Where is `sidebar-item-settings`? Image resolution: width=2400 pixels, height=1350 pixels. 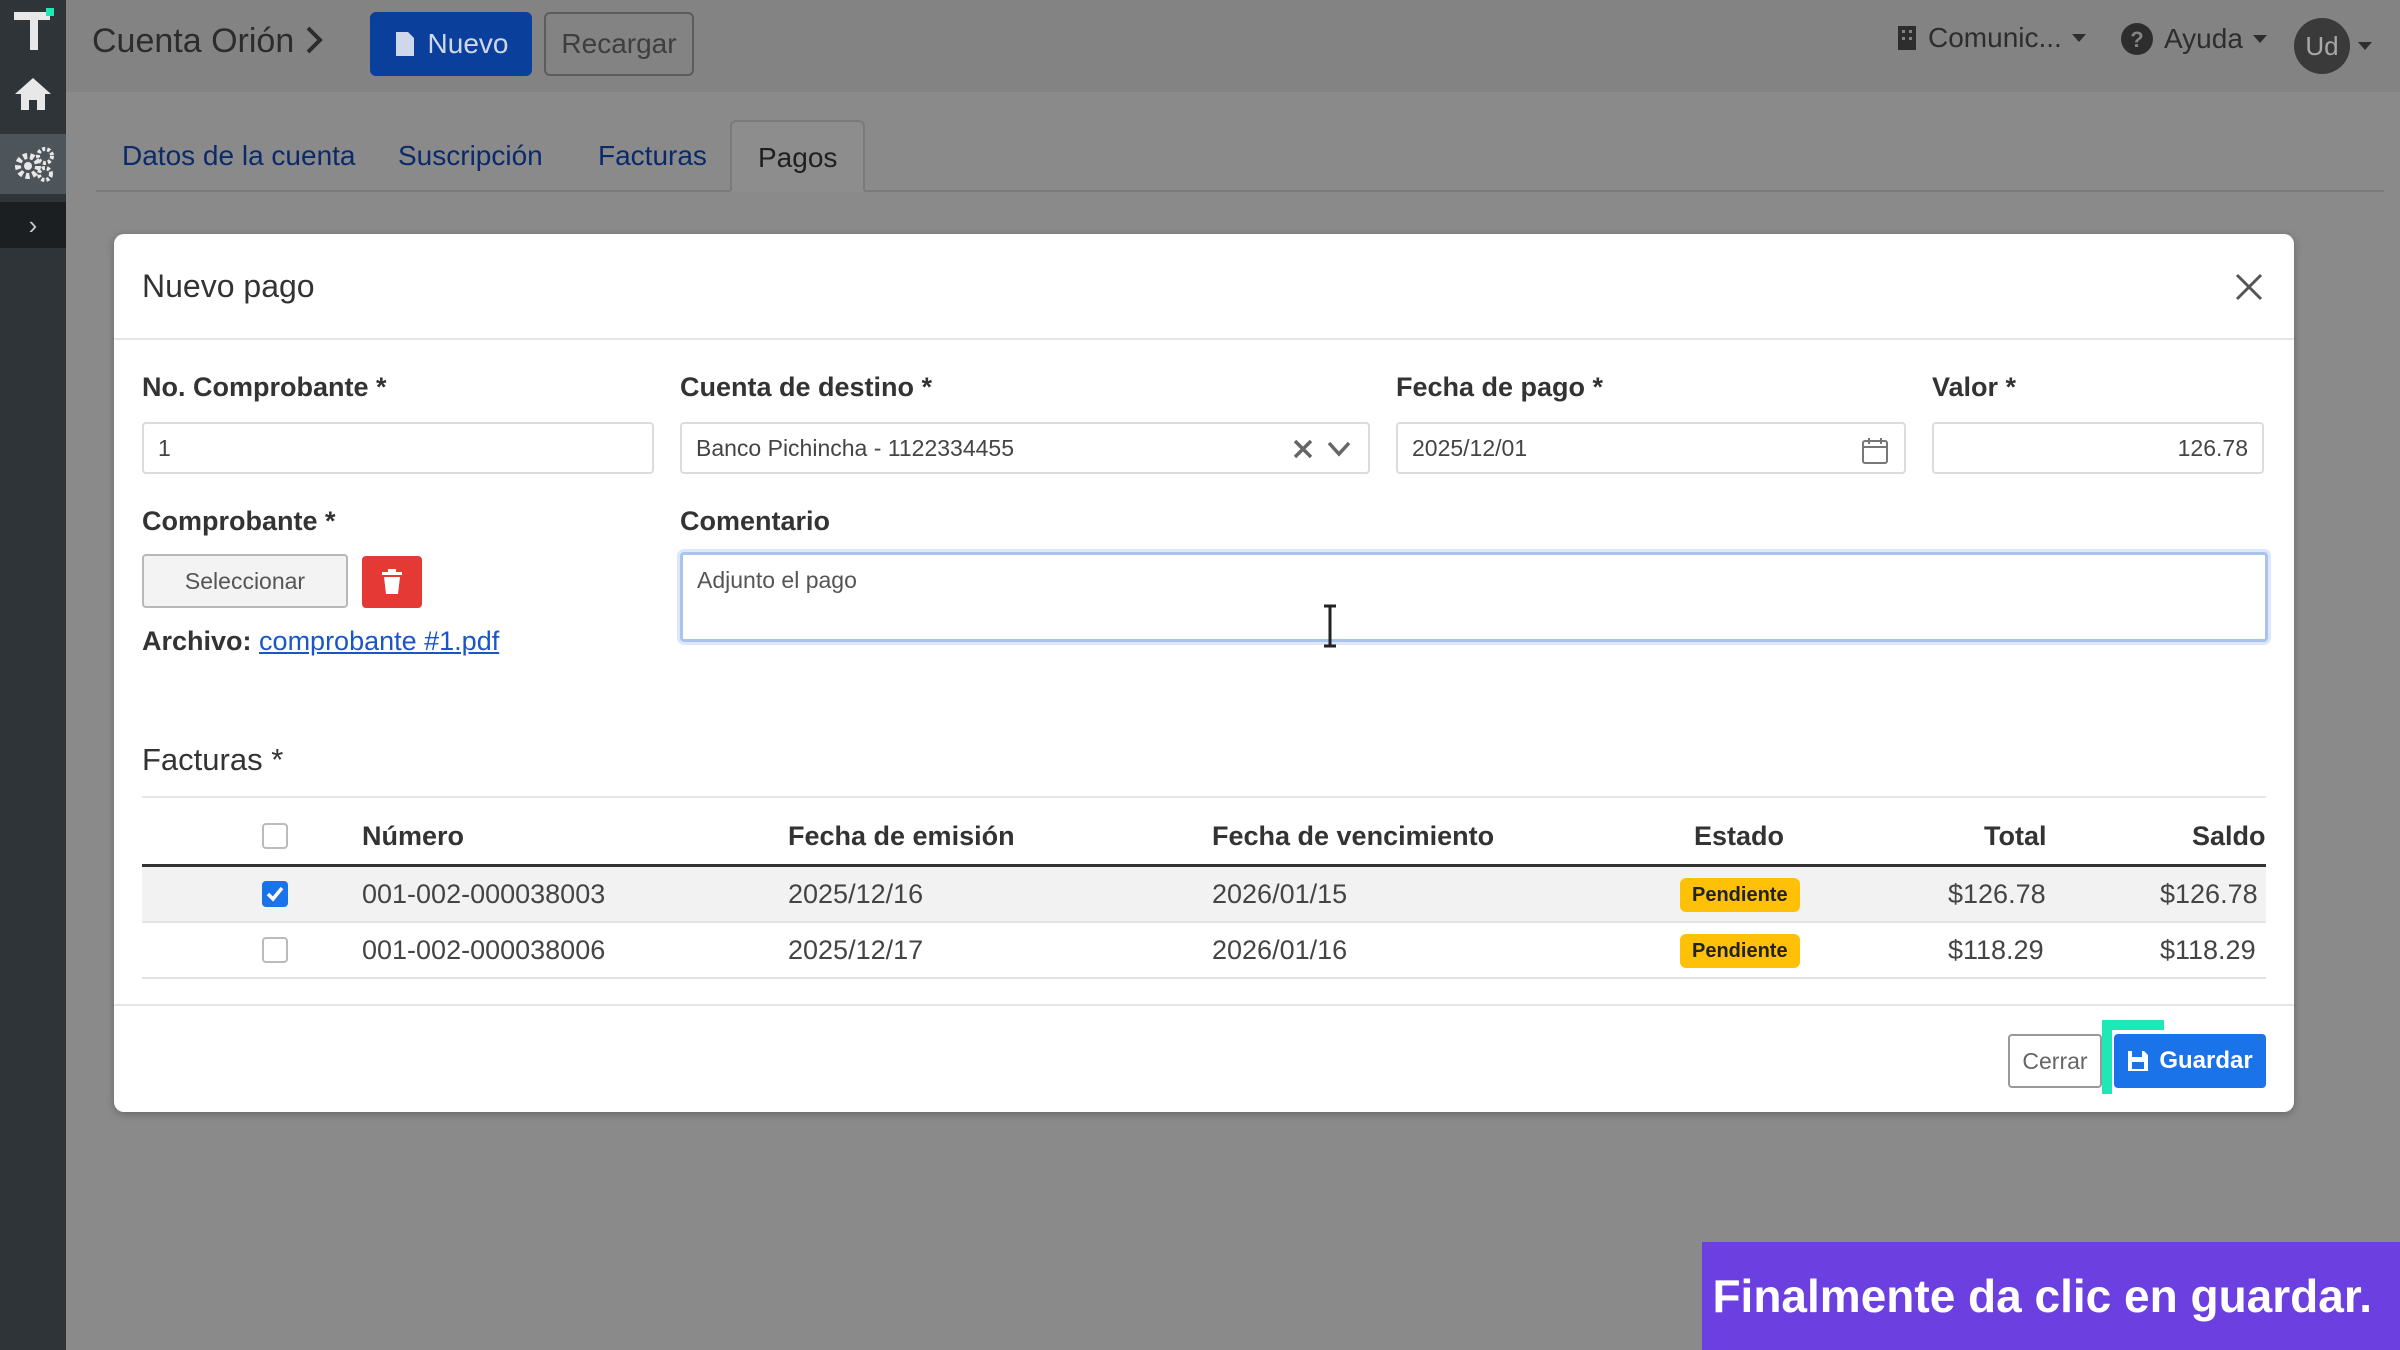 sidebar-item-settings is located at coordinates (33, 164).